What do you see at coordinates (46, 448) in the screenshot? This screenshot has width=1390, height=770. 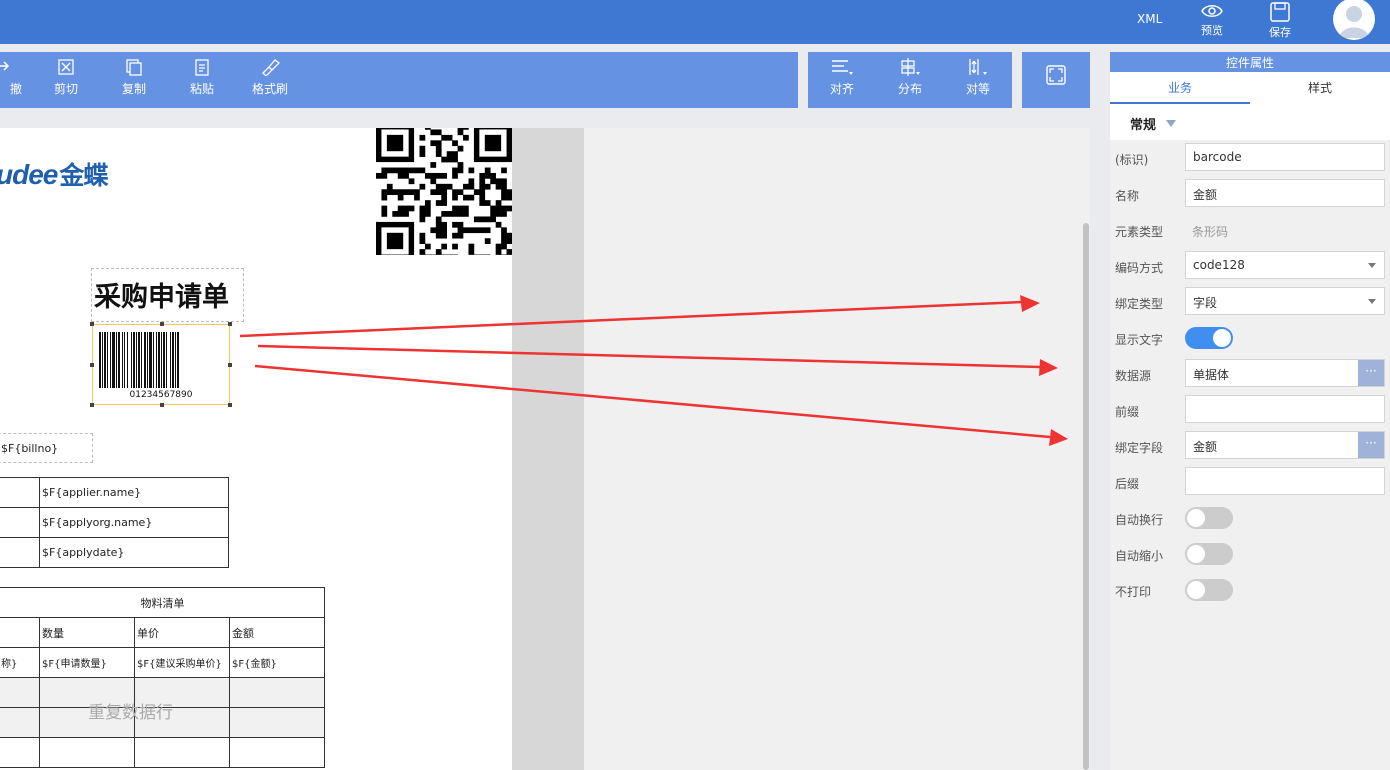 I see `billno-field: $F{billno}` at bounding box center [46, 448].